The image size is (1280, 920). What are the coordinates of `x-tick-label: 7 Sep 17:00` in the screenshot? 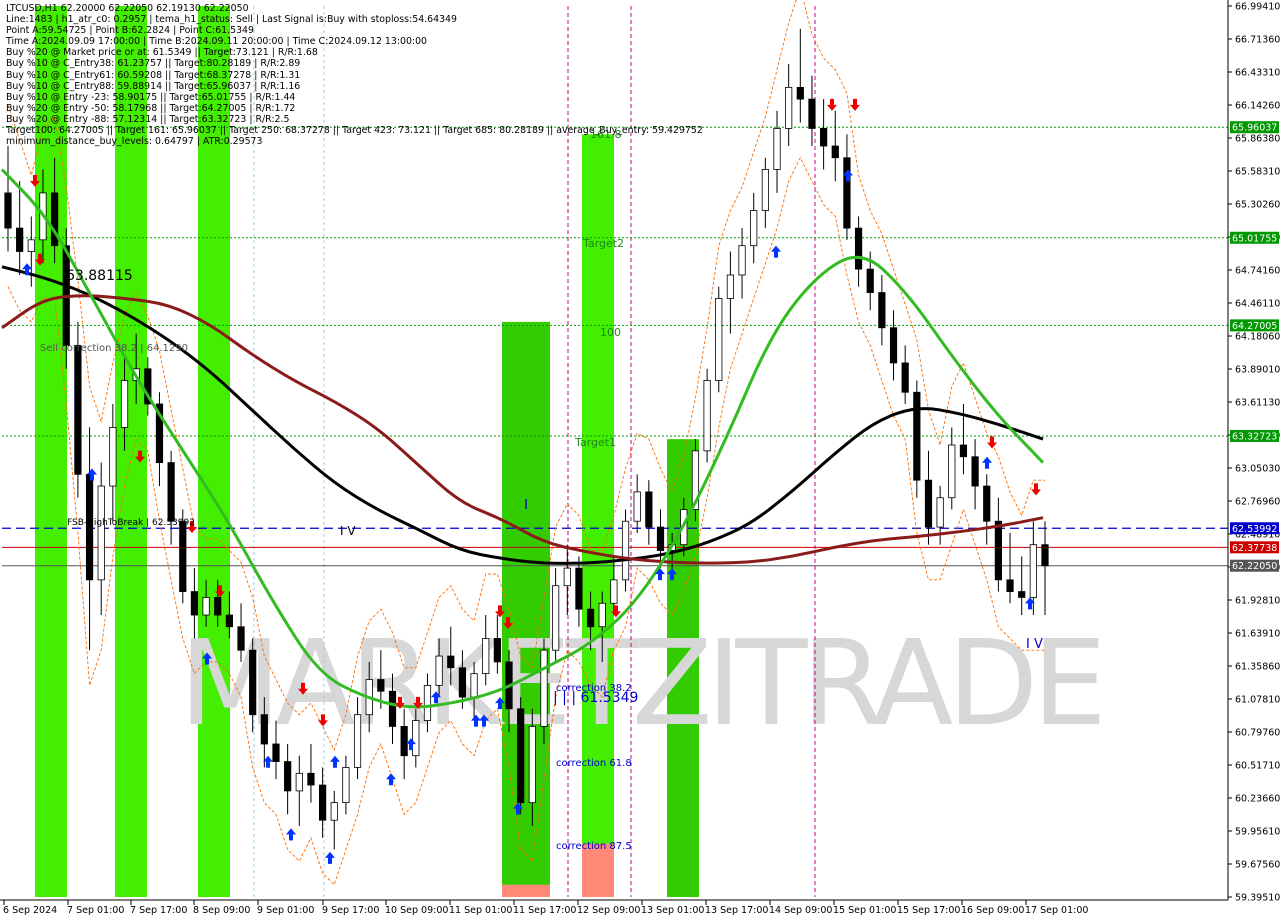 It's located at (158, 910).